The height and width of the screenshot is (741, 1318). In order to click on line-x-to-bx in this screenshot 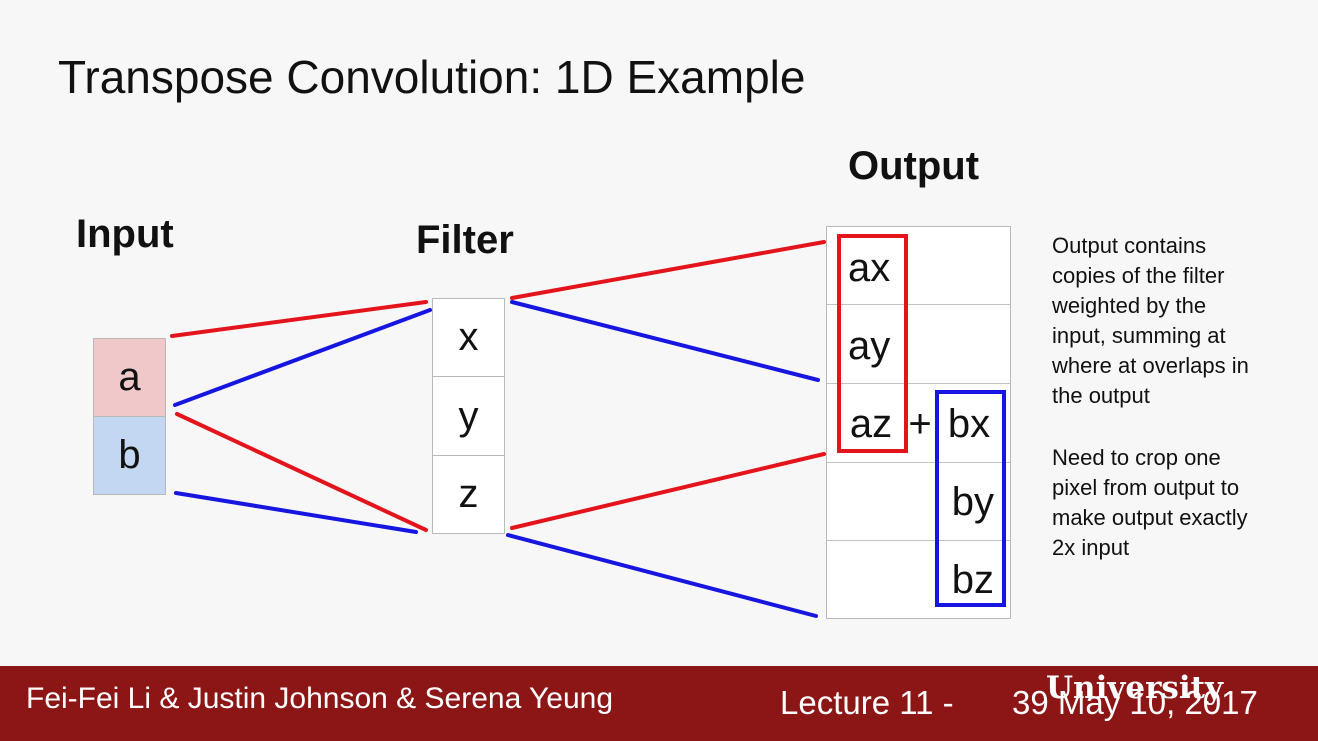, I will do `click(665, 341)`.